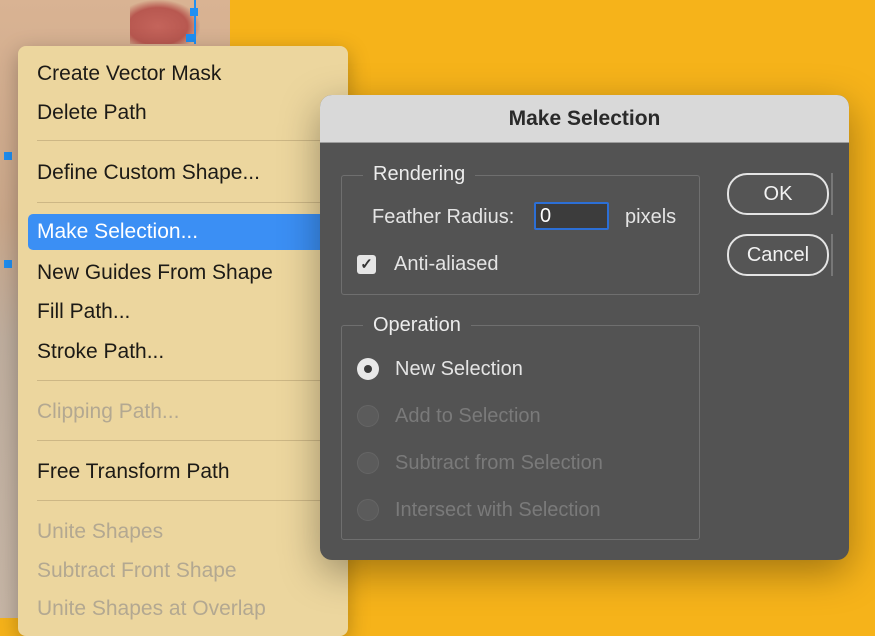 The height and width of the screenshot is (636, 875). Describe the element at coordinates (368, 510) in the screenshot. I see `intersect-with-selection-radio` at that location.